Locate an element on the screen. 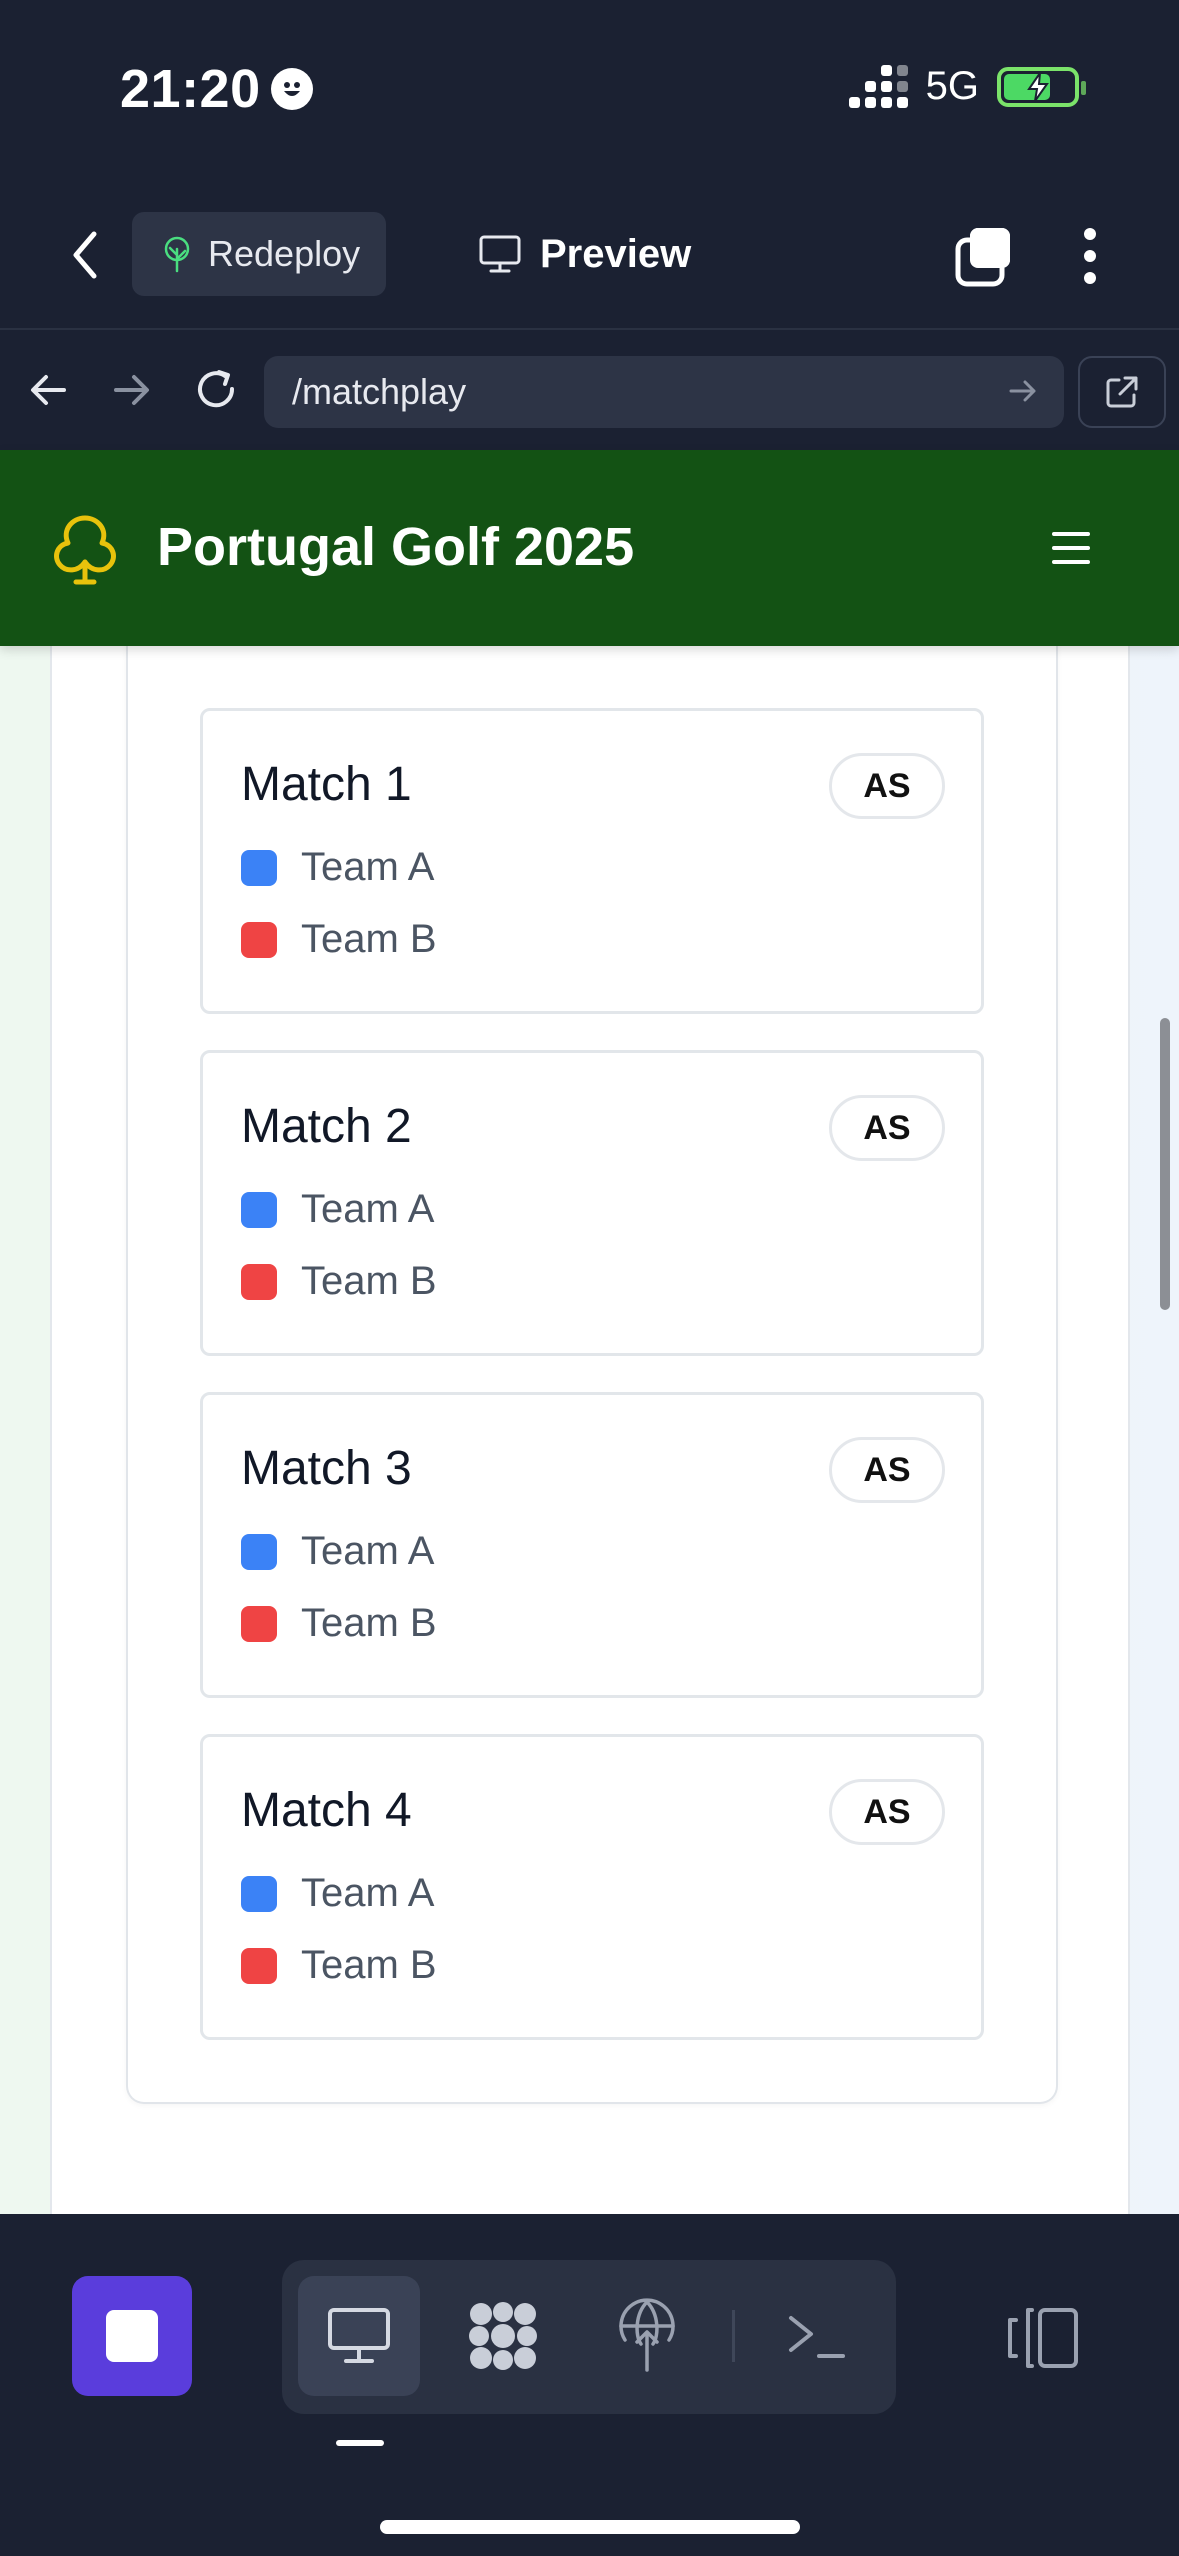  tool-divider is located at coordinates (733, 2336).